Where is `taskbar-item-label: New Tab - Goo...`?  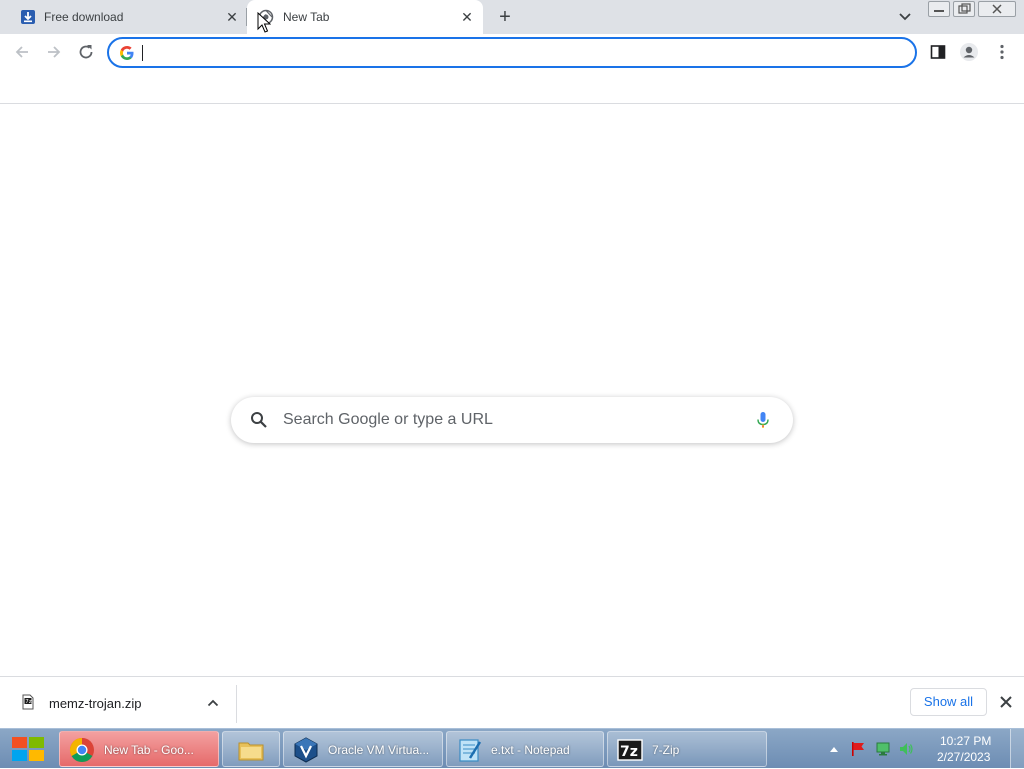 taskbar-item-label: New Tab - Goo... is located at coordinates (149, 750).